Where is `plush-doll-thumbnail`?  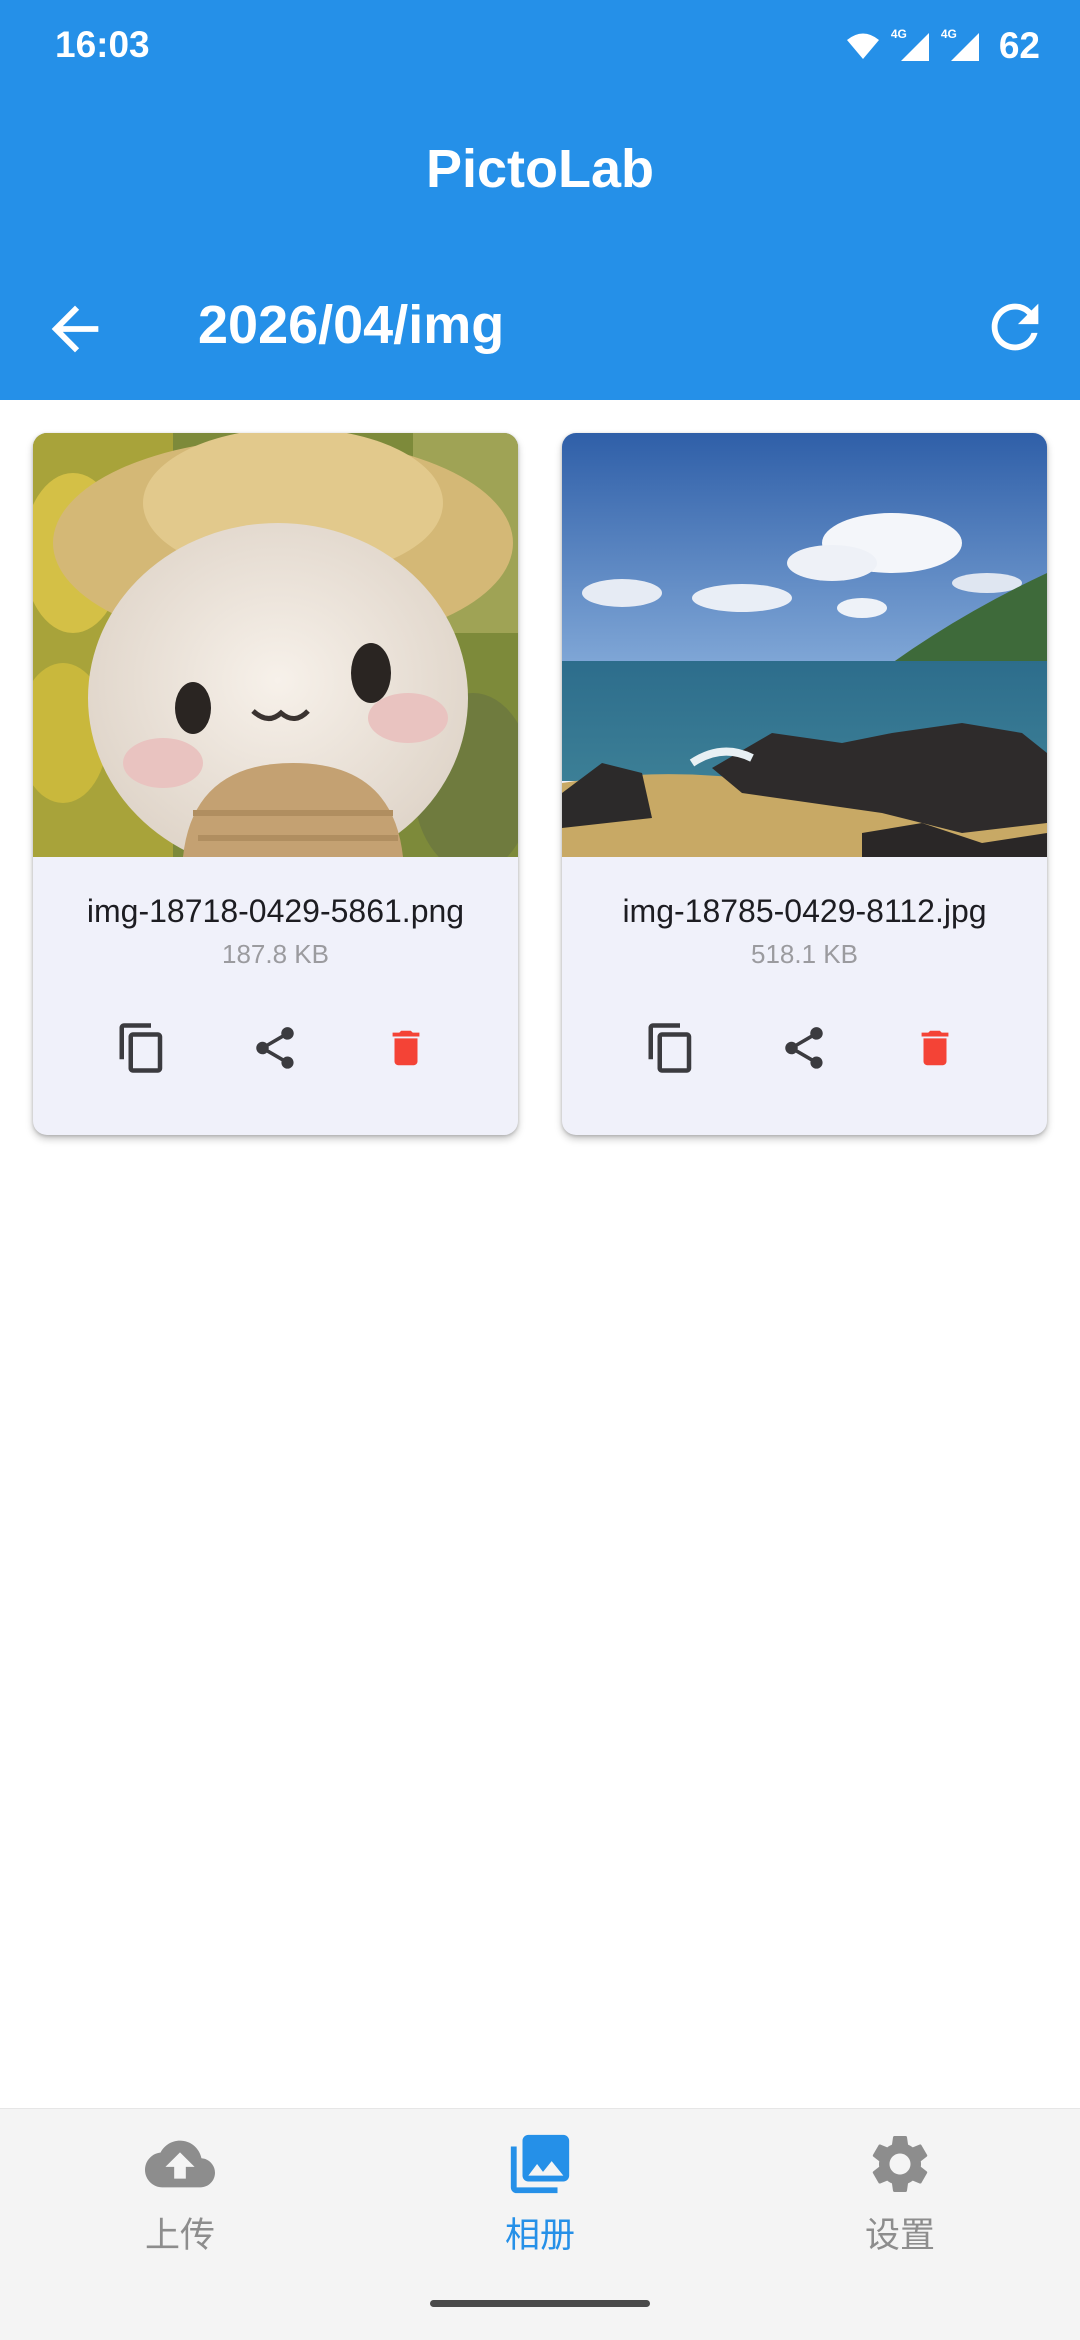 plush-doll-thumbnail is located at coordinates (275, 645).